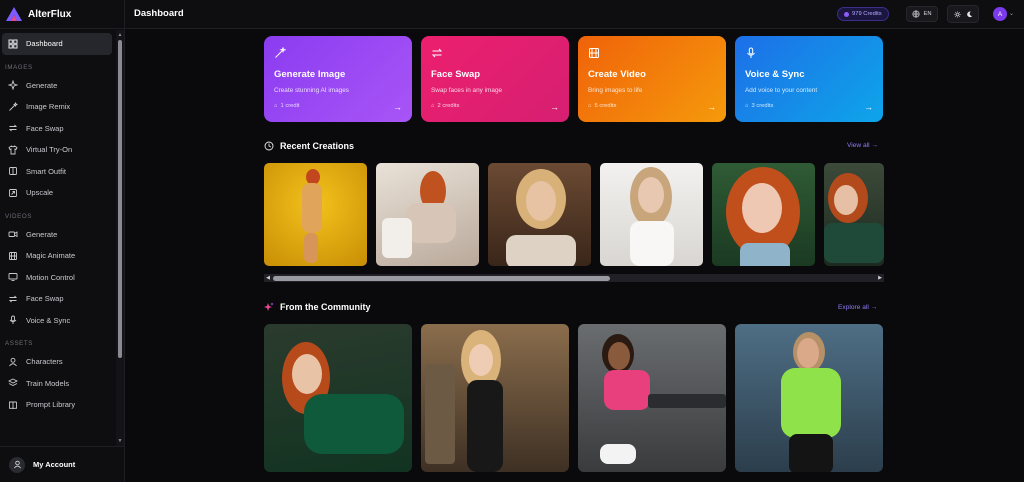  What do you see at coordinates (57, 235) in the screenshot?
I see `sidebar-item-video-generate: Generate` at bounding box center [57, 235].